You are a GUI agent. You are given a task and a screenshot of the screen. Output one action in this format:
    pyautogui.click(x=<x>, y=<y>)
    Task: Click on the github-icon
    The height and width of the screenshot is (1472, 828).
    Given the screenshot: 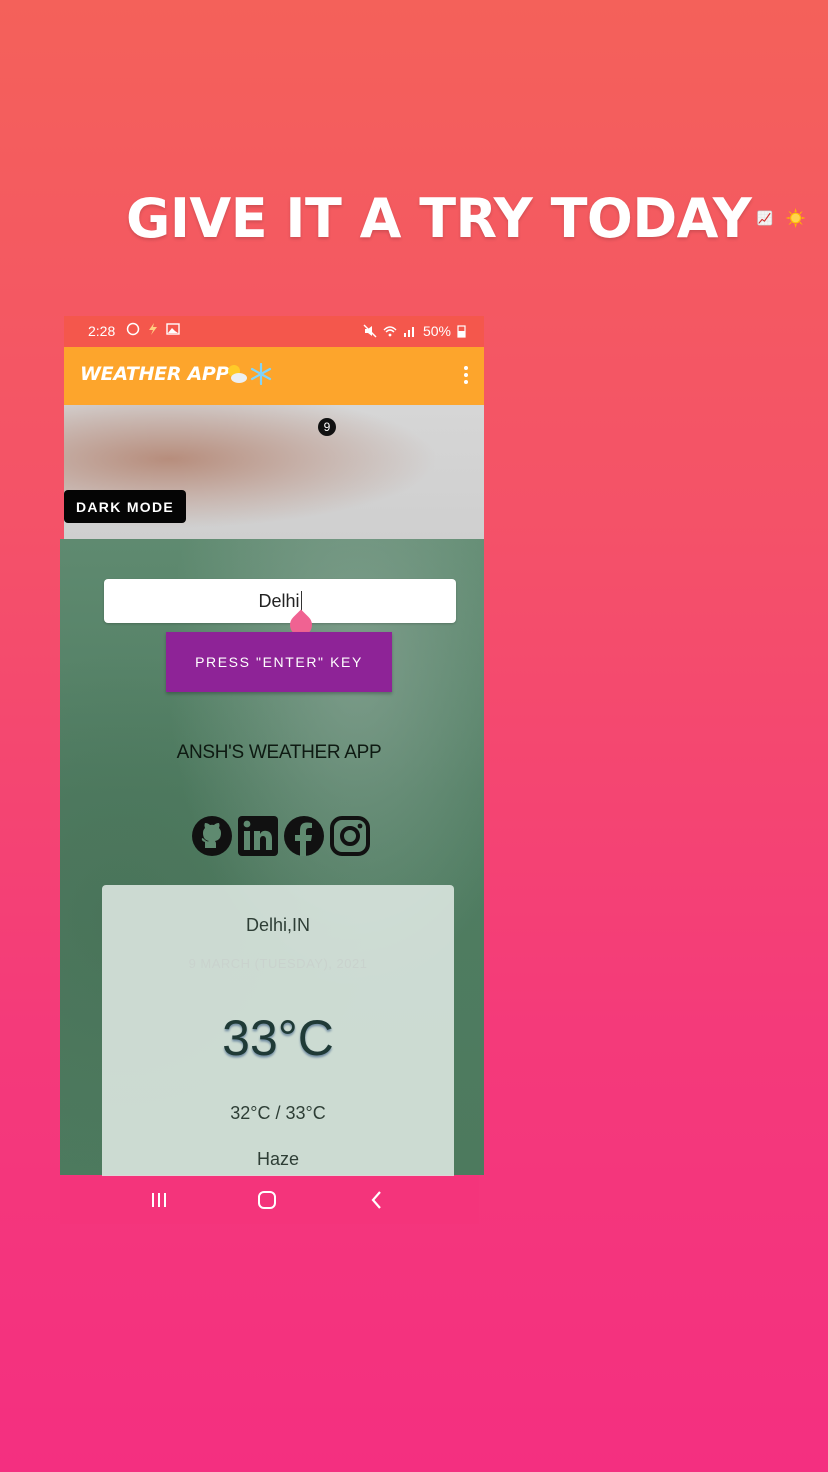 What is the action you would take?
    pyautogui.click(x=212, y=836)
    